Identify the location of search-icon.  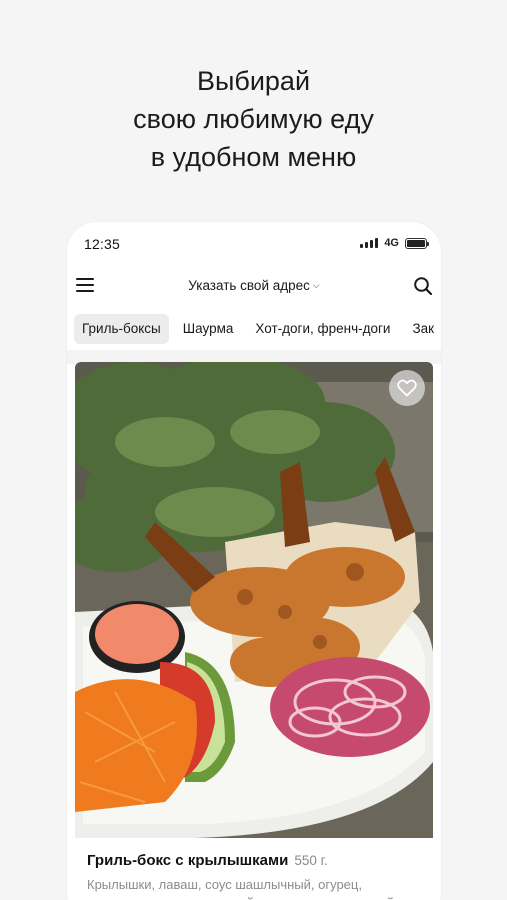
(423, 286).